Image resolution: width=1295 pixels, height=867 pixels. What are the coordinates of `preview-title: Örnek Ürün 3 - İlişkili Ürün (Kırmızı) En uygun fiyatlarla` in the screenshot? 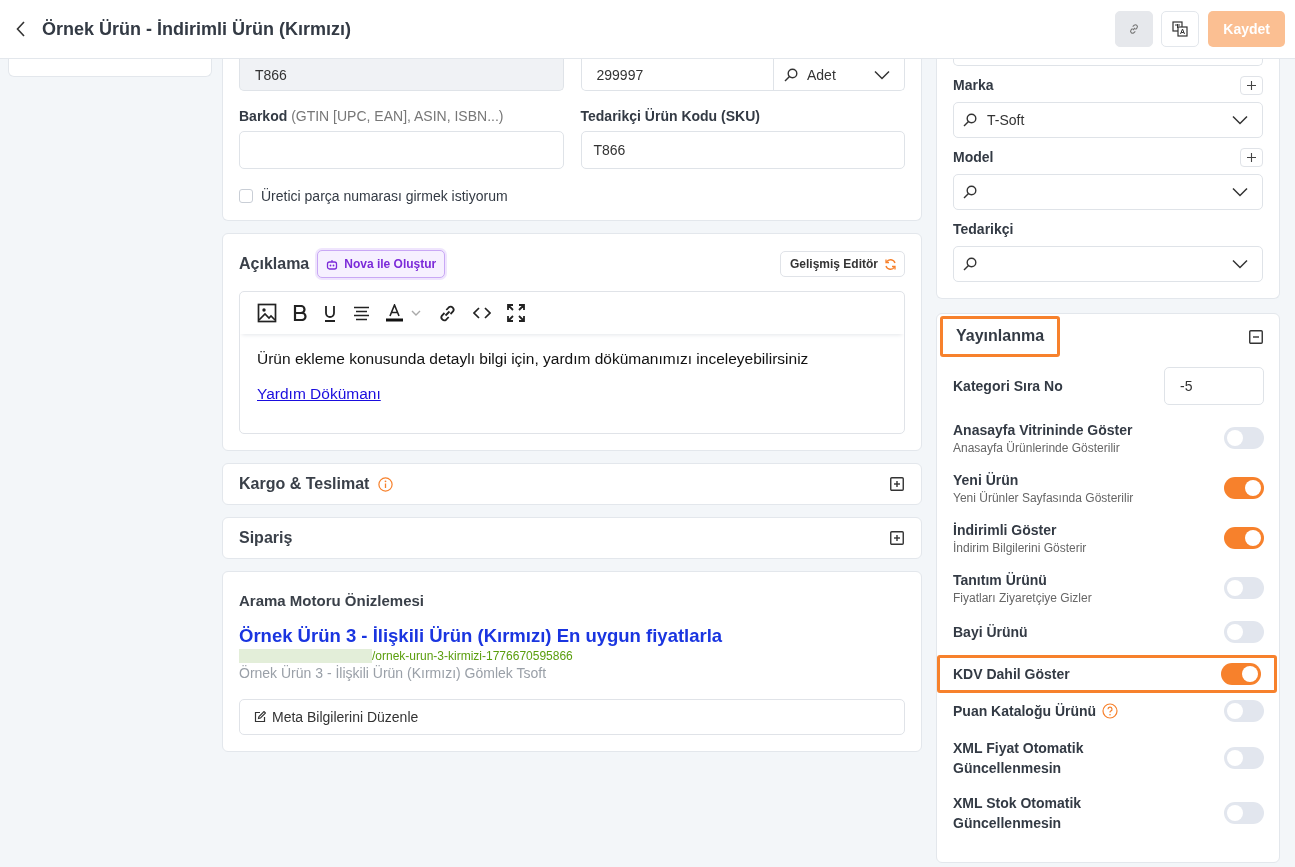 It's located at (481, 636).